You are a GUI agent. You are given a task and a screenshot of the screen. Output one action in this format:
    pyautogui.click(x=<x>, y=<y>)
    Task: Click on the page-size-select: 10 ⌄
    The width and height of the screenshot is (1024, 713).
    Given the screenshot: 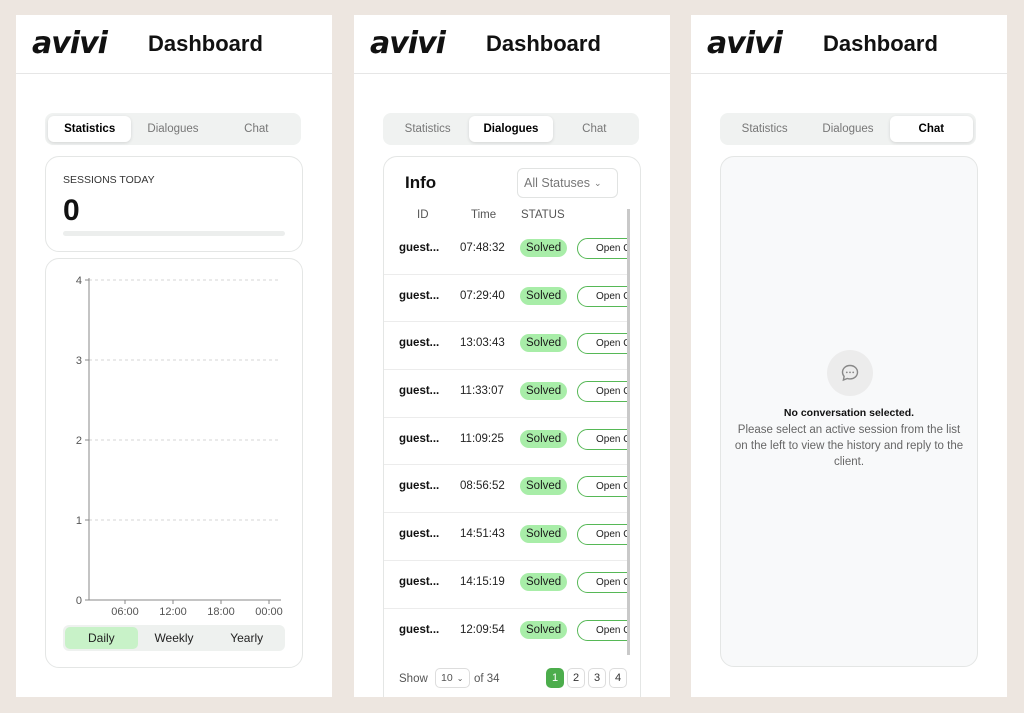 What is the action you would take?
    pyautogui.click(x=452, y=678)
    